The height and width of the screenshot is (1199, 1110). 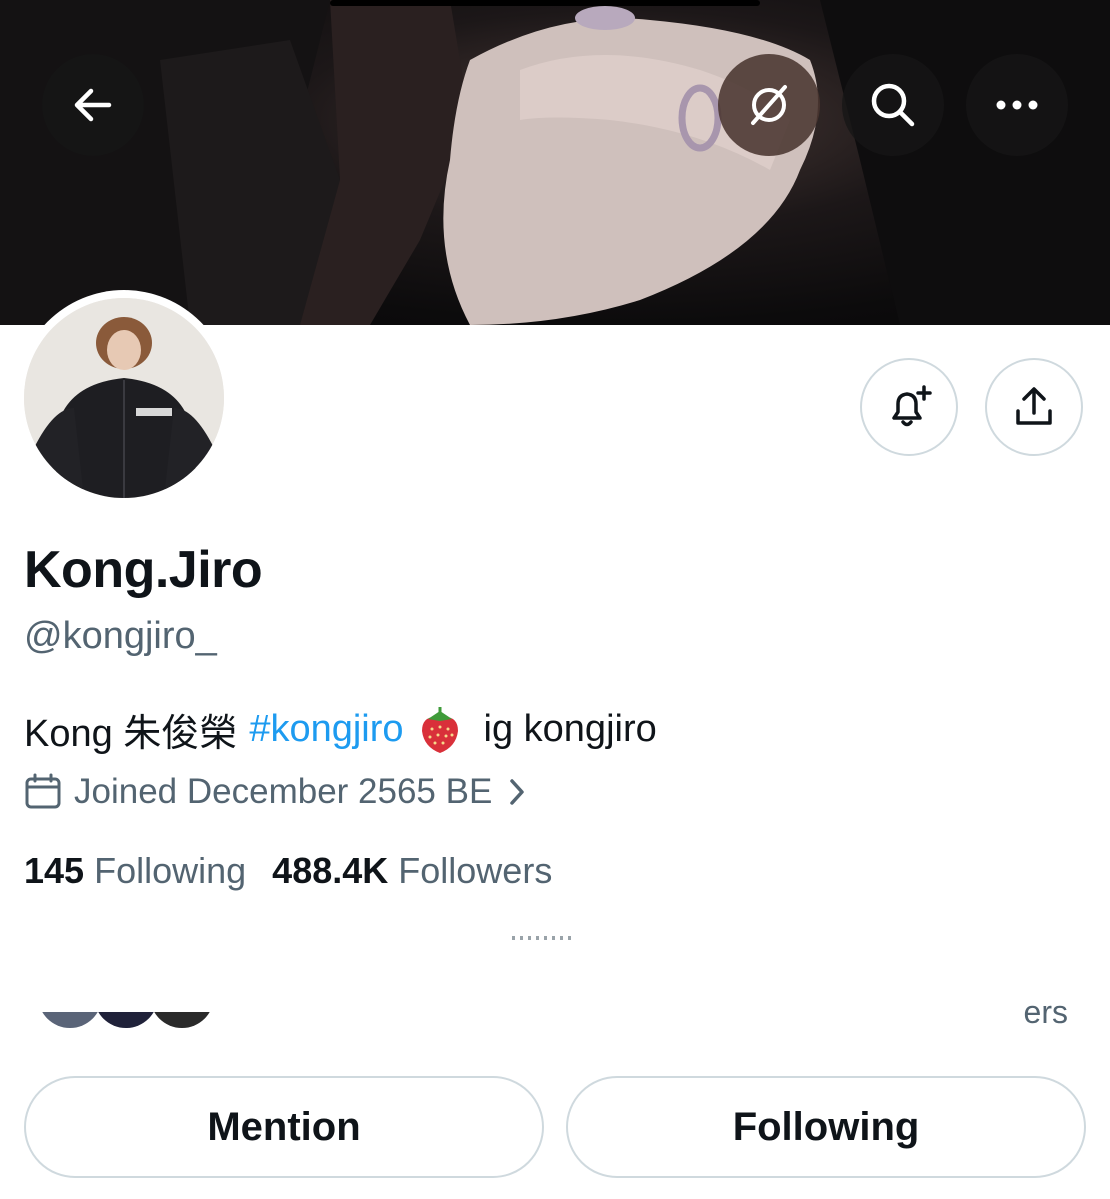 I want to click on followers-count: 488.4K, so click(x=330, y=870).